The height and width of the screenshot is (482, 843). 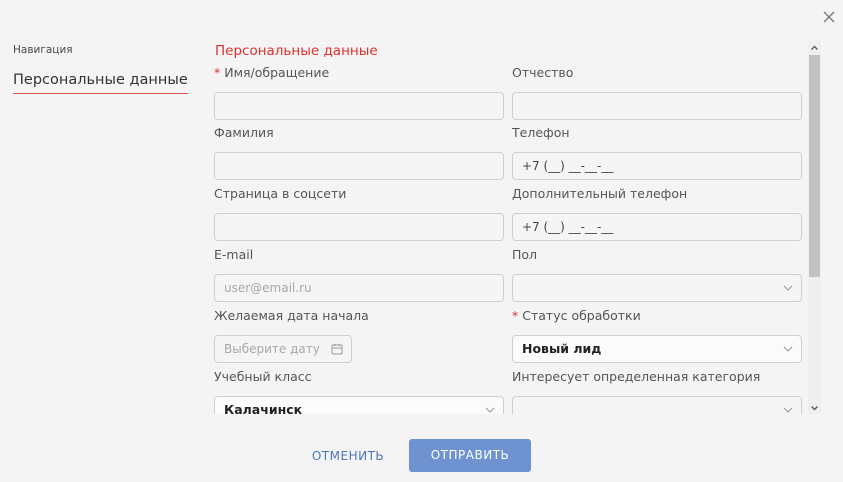 I want to click on patronymic-input, so click(x=657, y=106).